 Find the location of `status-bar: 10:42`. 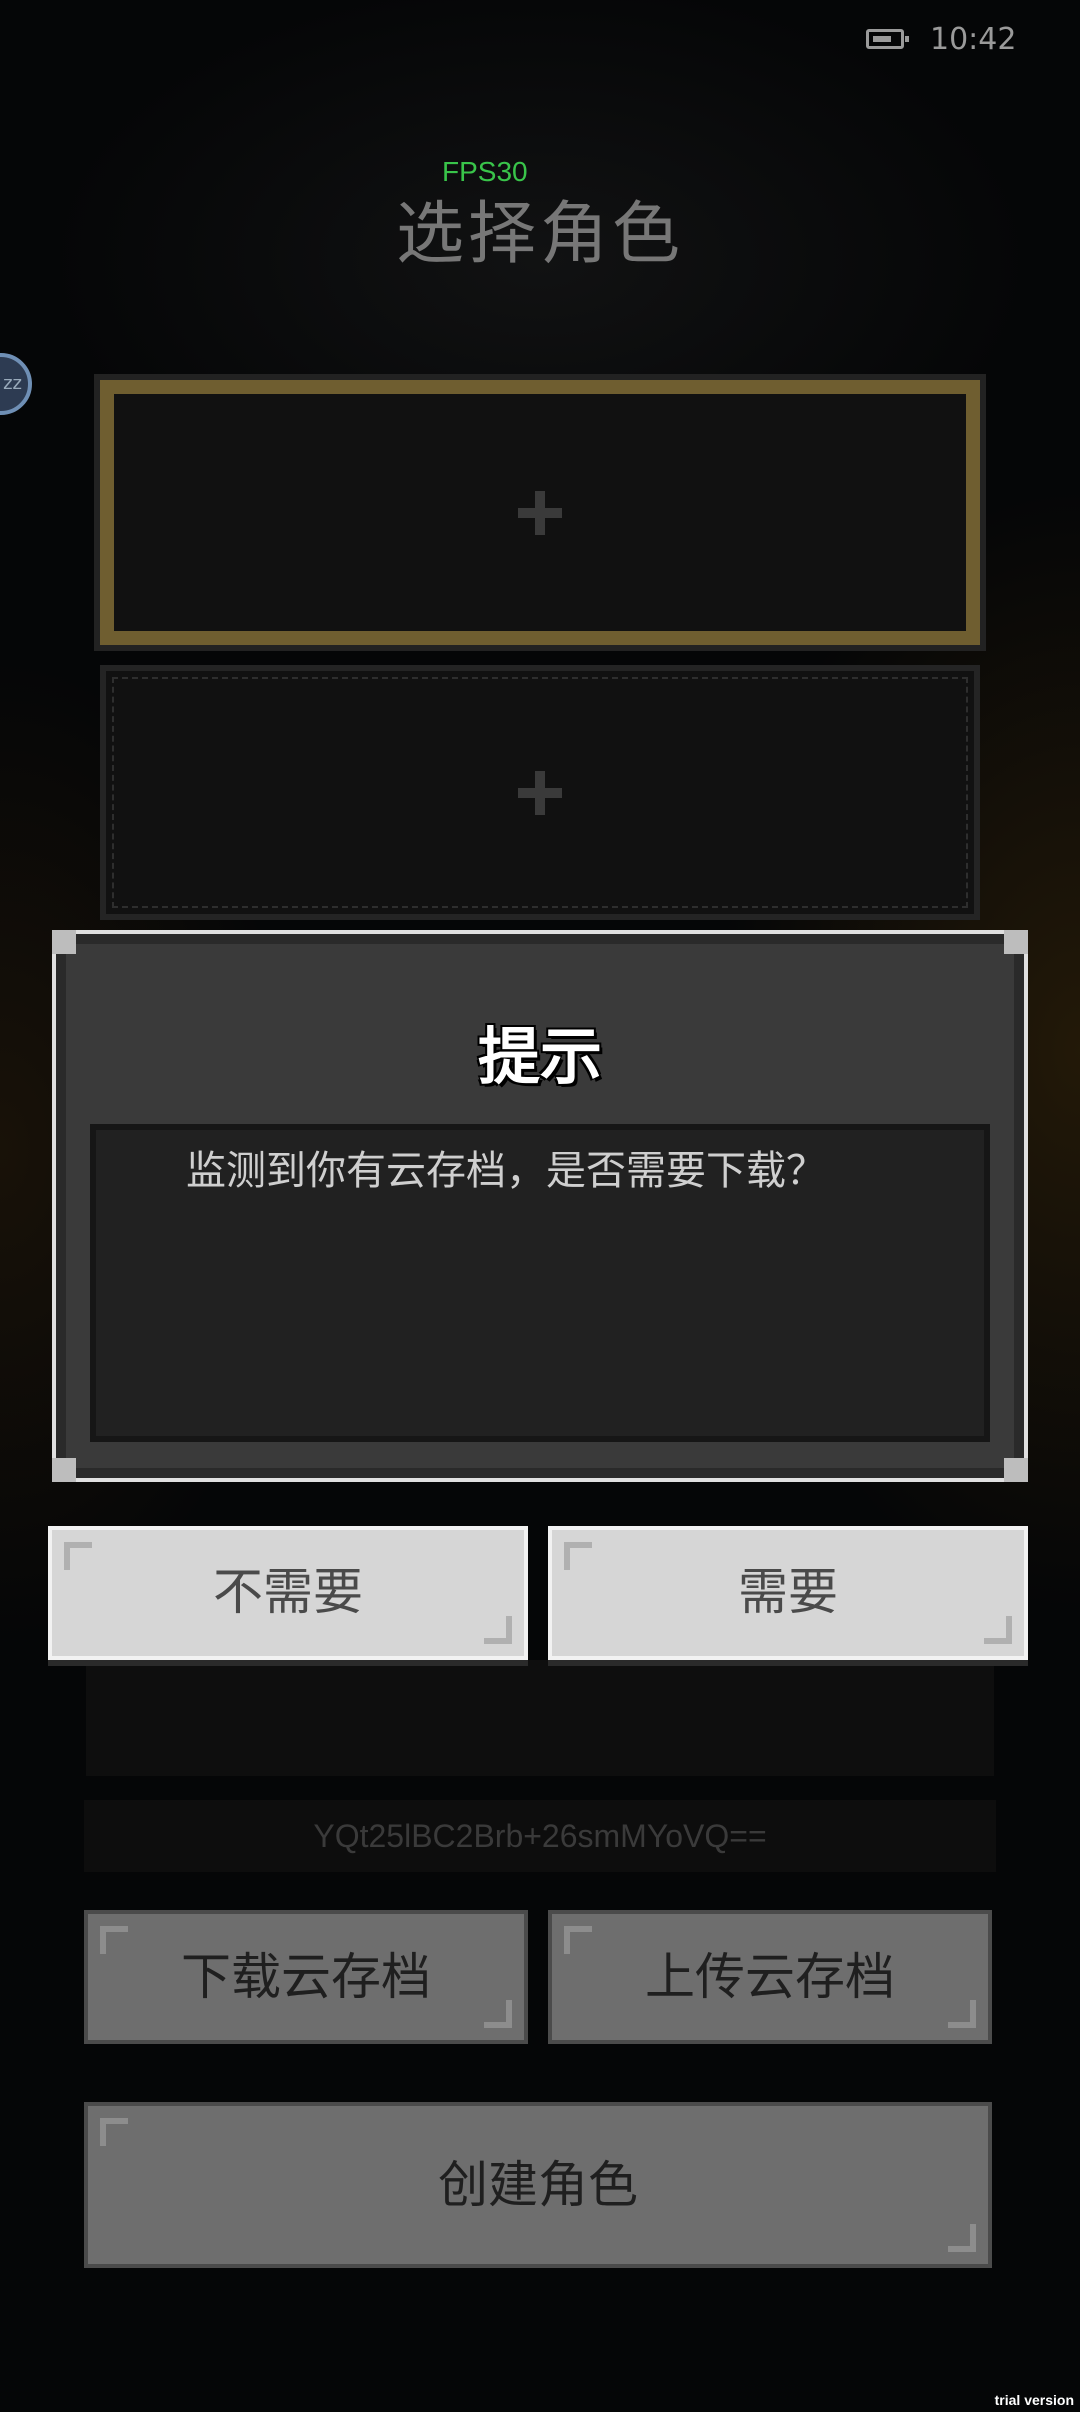

status-bar: 10:42 is located at coordinates (540, 40).